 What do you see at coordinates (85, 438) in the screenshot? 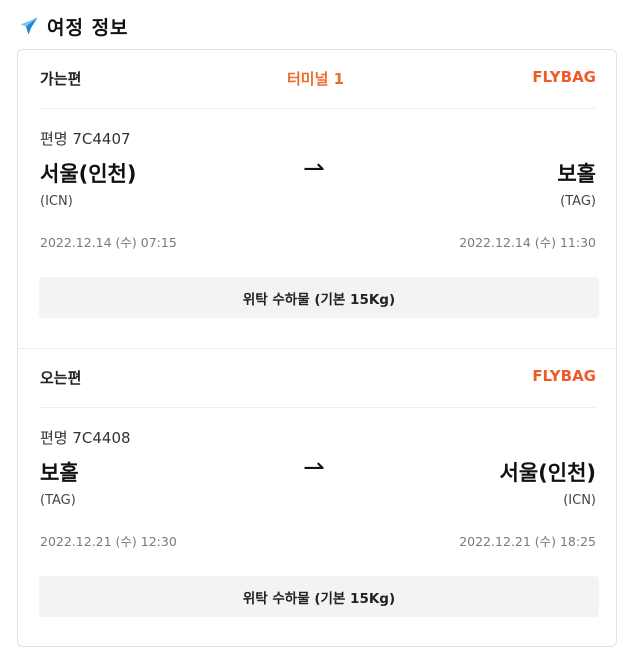
I see `inbound-flight-number: 편명 7C4408` at bounding box center [85, 438].